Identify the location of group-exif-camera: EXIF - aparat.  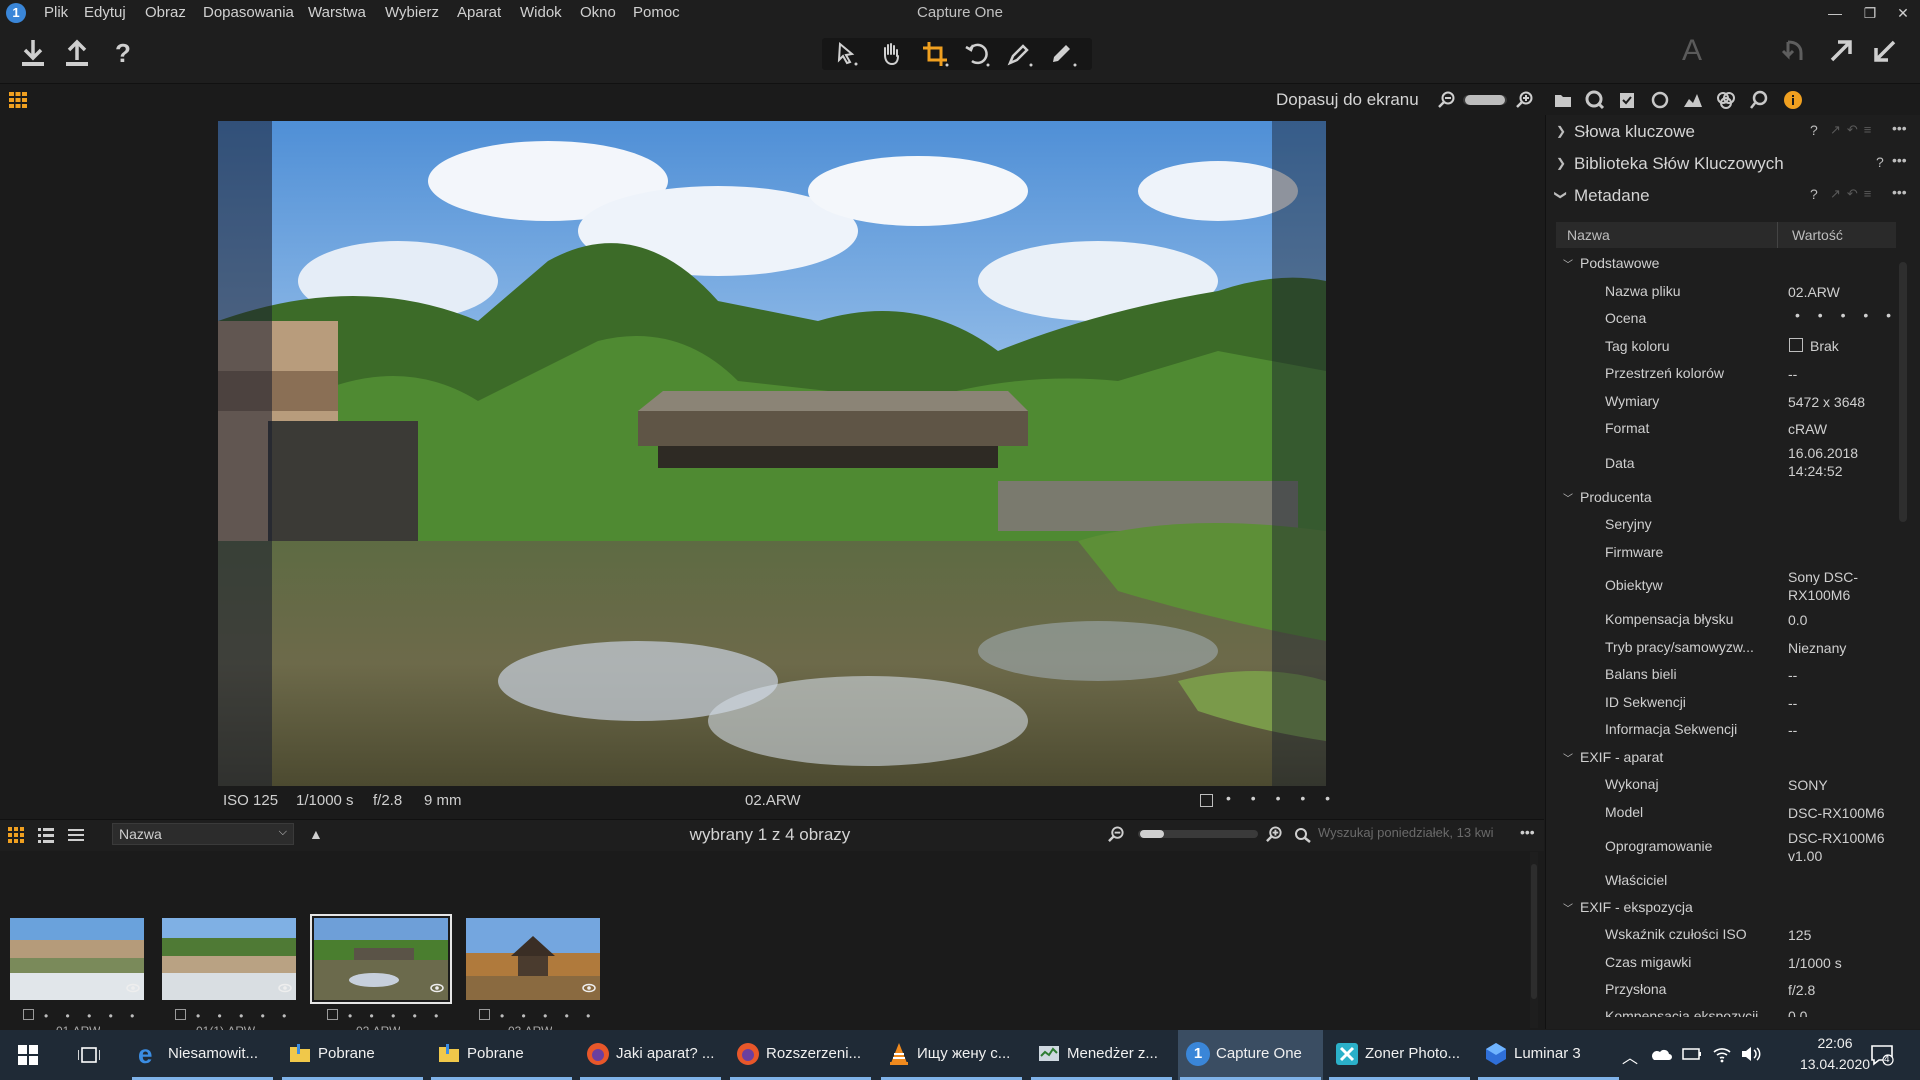
(1621, 757).